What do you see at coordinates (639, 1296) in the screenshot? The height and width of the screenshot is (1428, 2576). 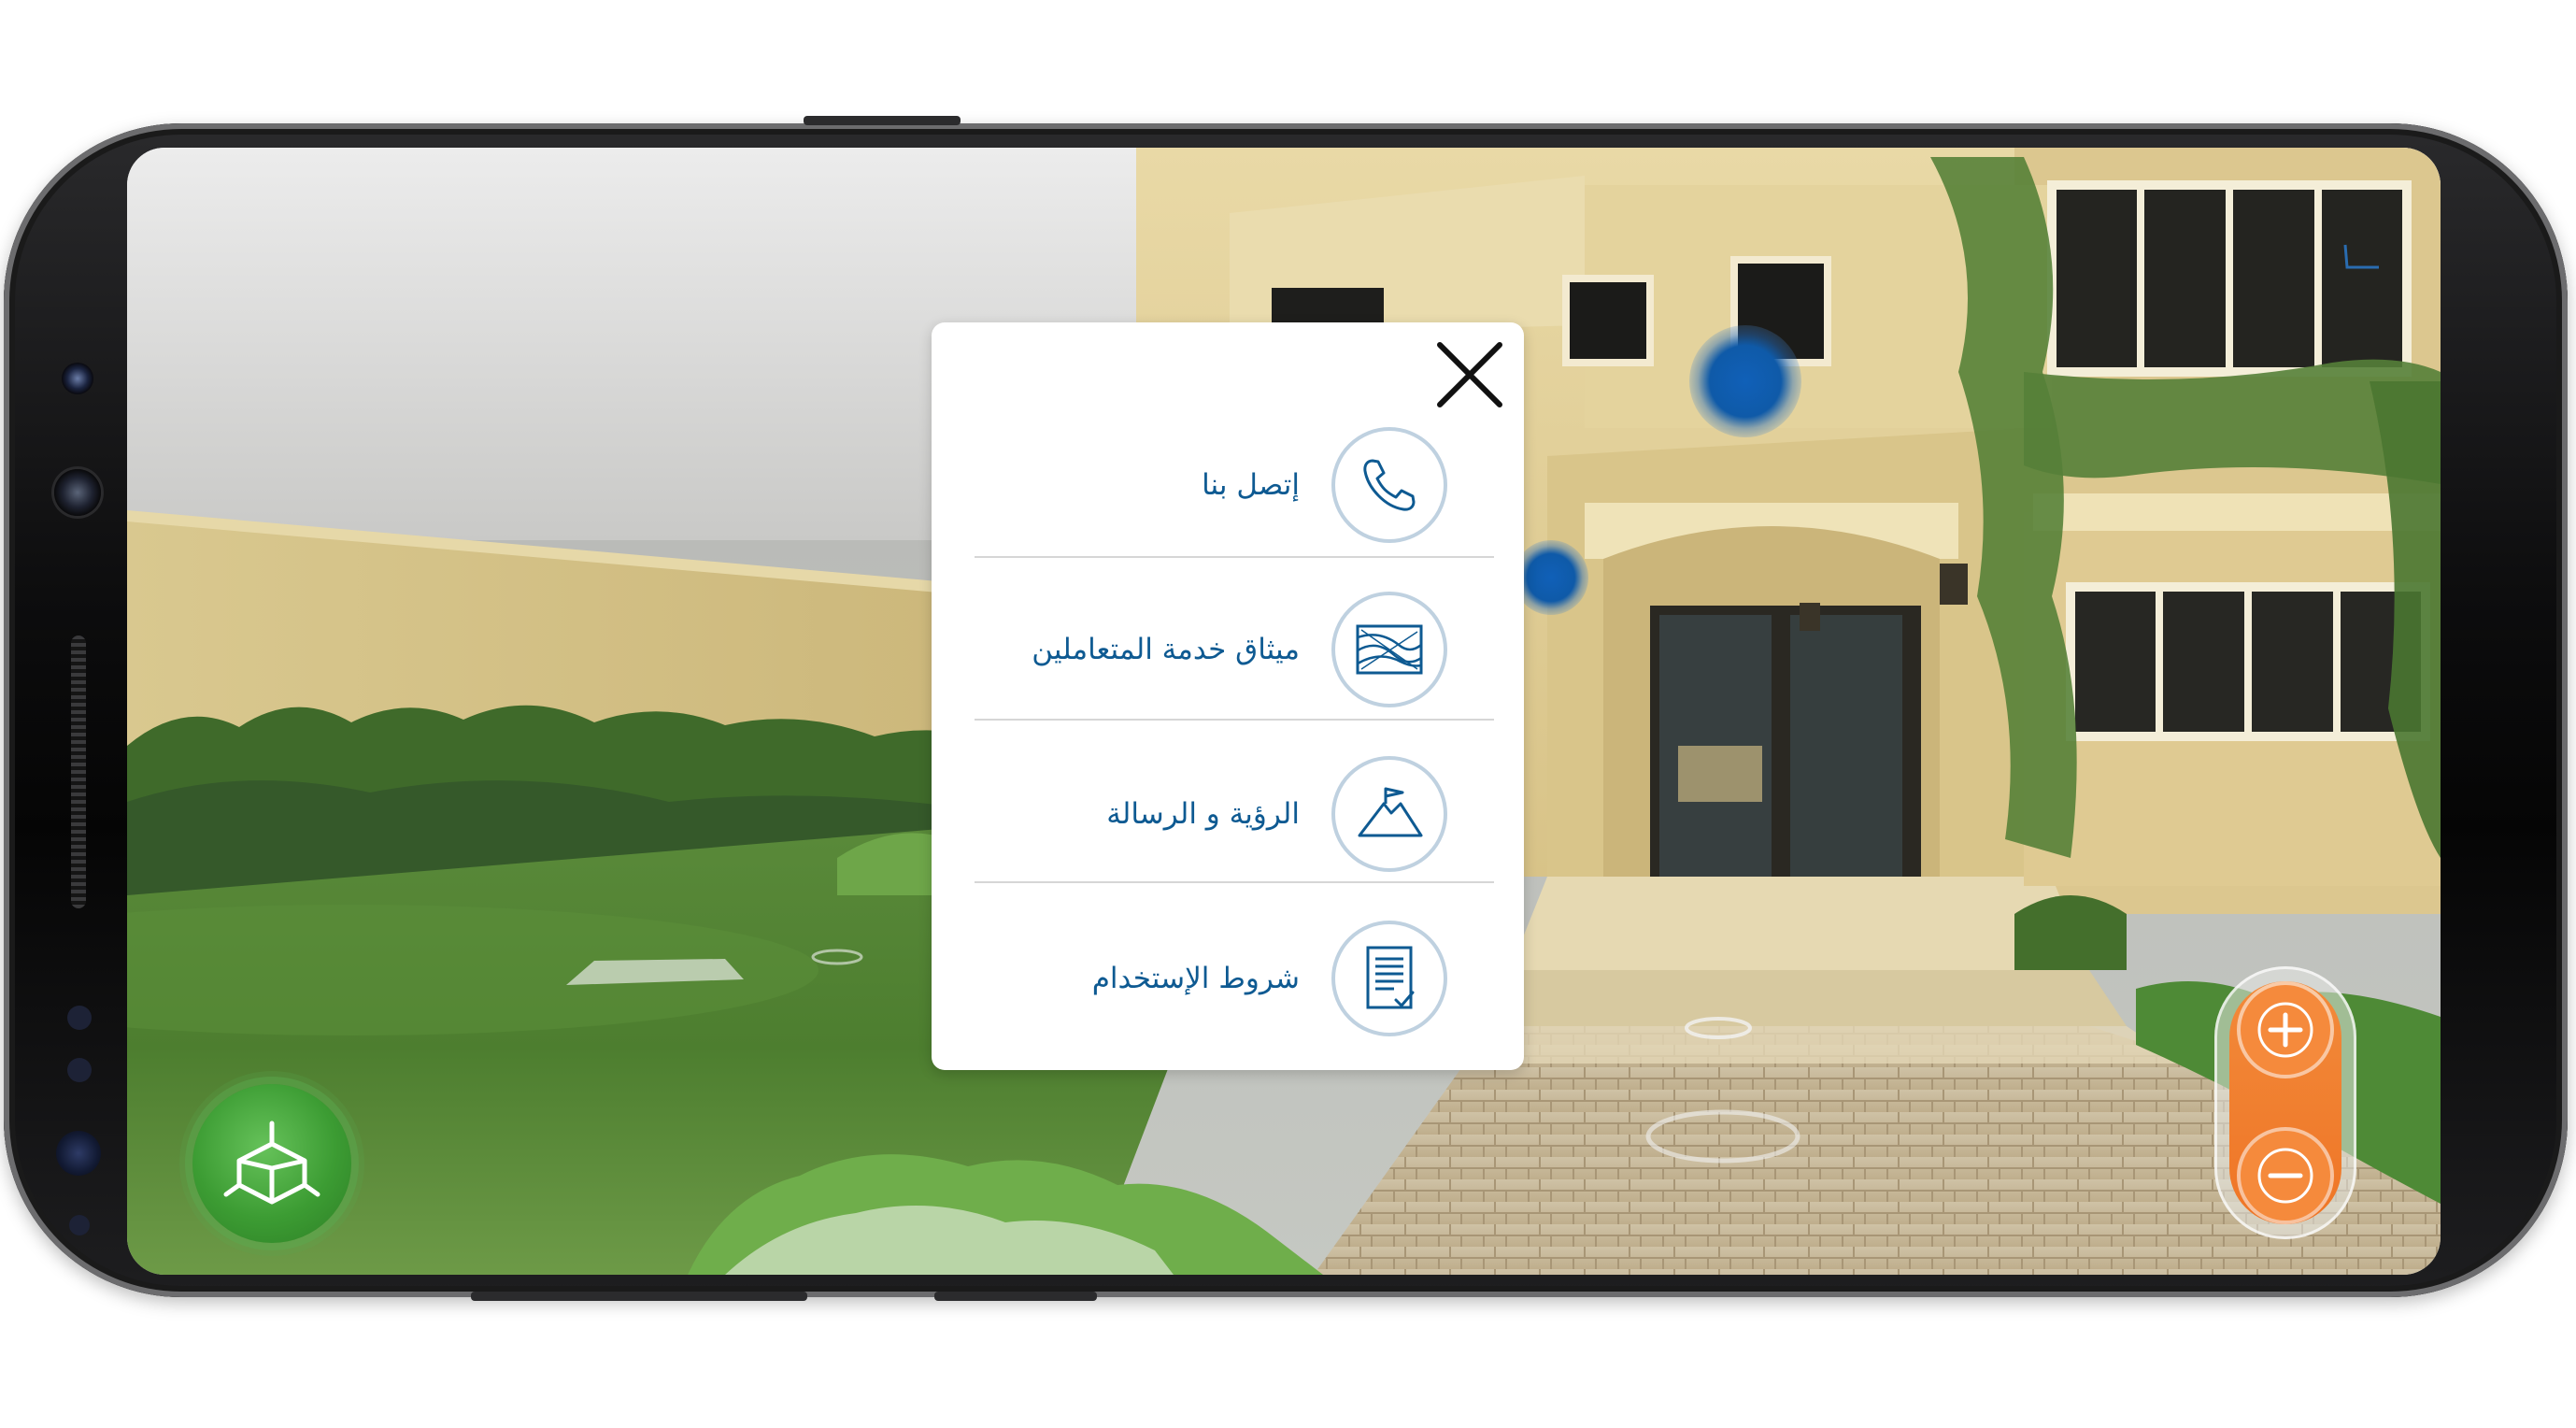 I see `volume-key` at bounding box center [639, 1296].